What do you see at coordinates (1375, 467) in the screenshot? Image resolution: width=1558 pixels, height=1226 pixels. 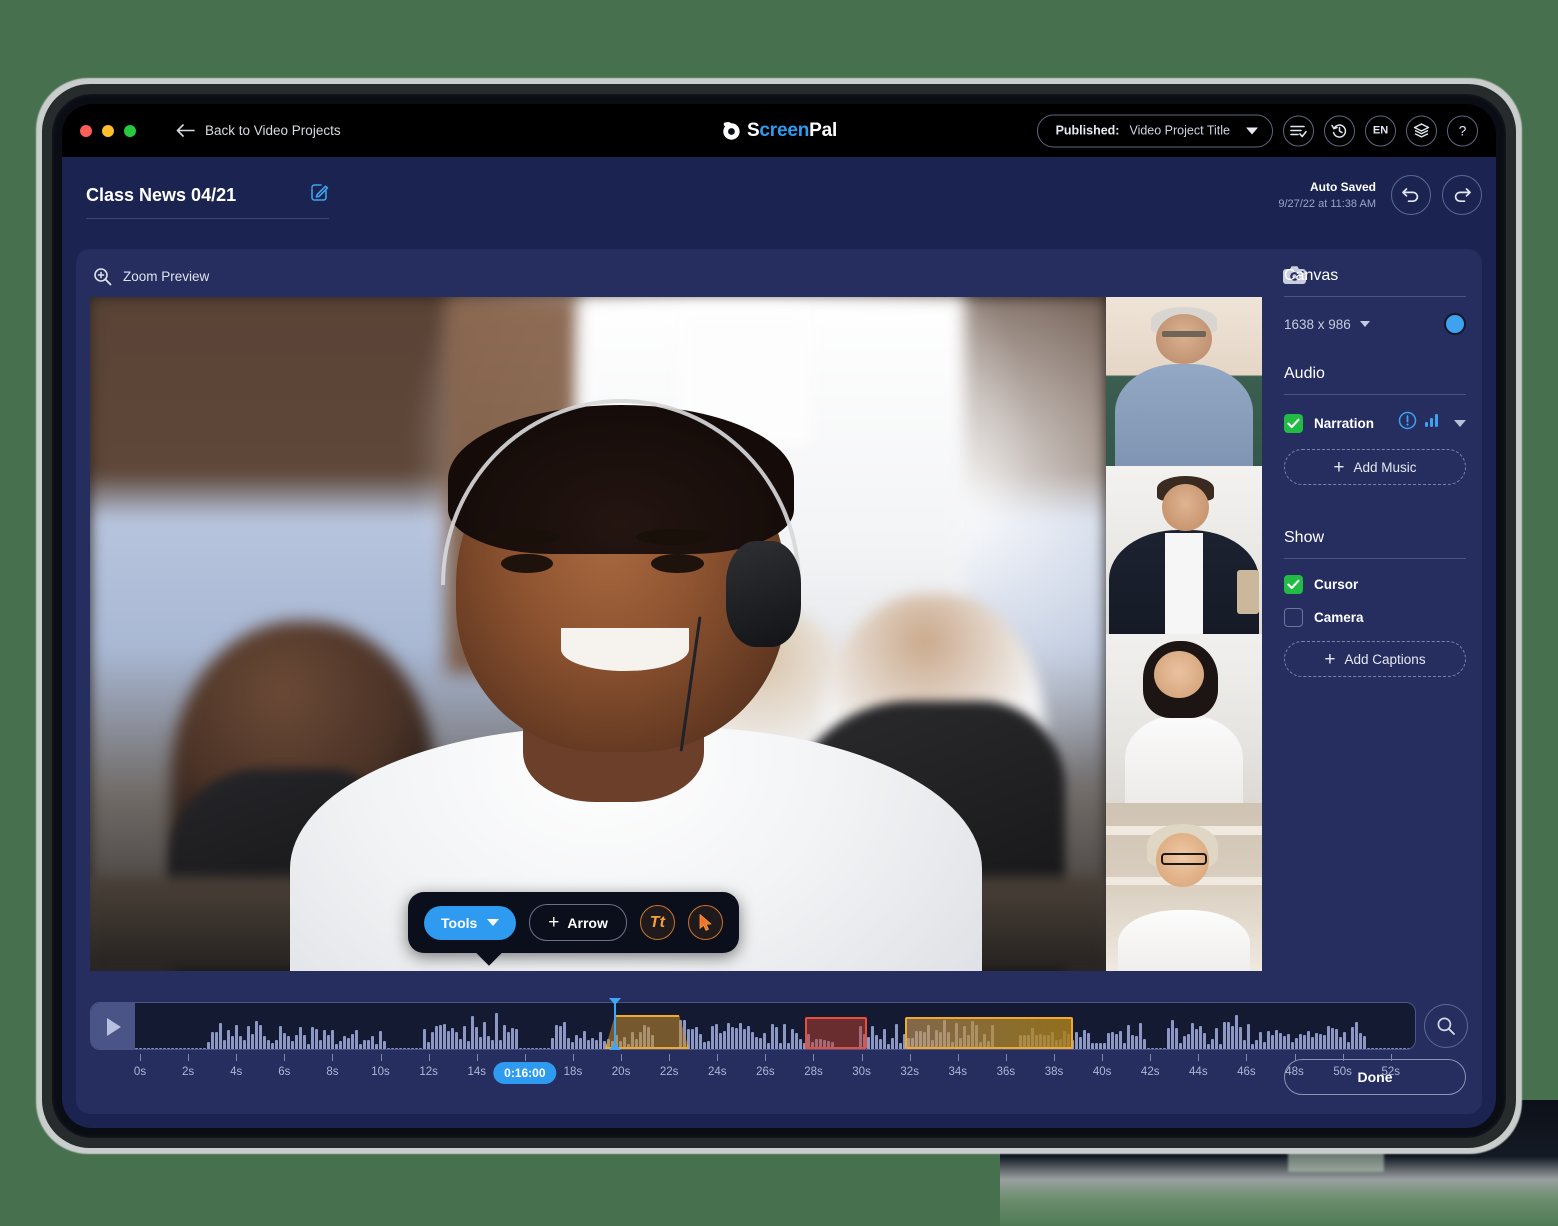 I see `add-music-button: + Add Music` at bounding box center [1375, 467].